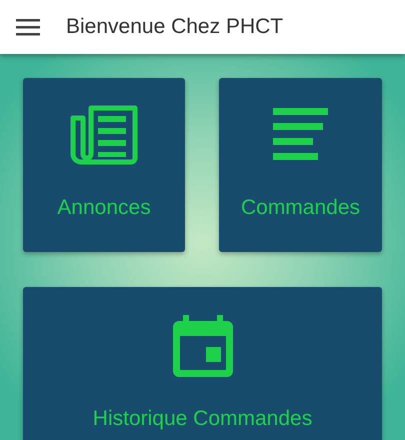 The width and height of the screenshot is (405, 440). Describe the element at coordinates (104, 135) in the screenshot. I see `newspaper-icon` at that location.